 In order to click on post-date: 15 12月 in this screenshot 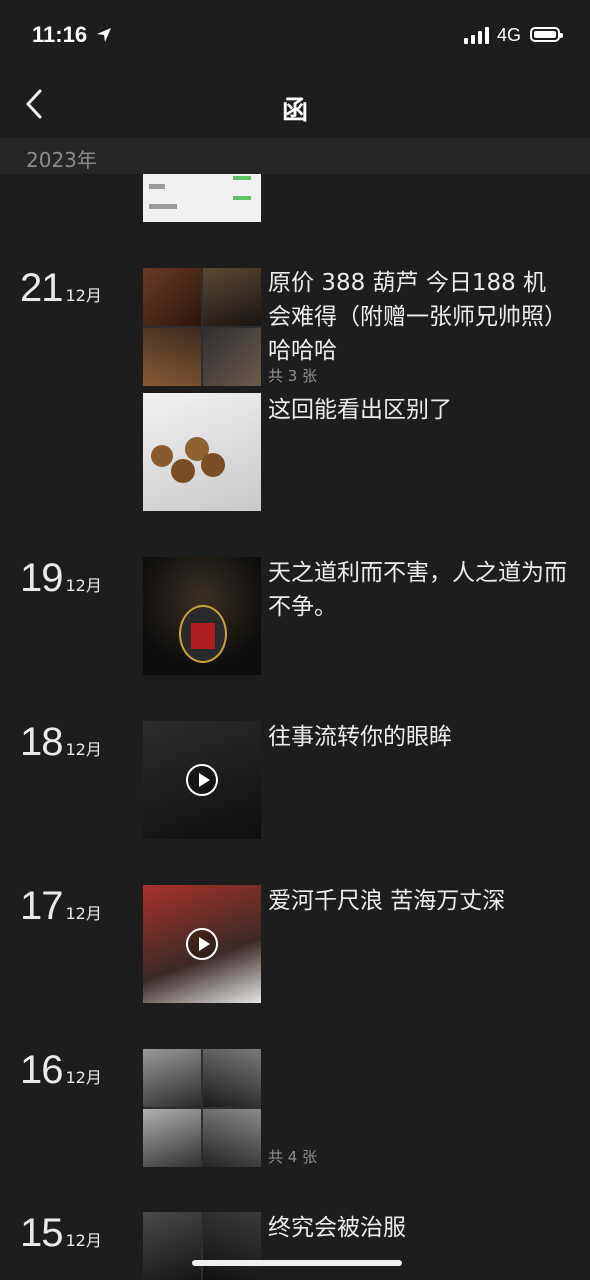, I will do `click(61, 1233)`.